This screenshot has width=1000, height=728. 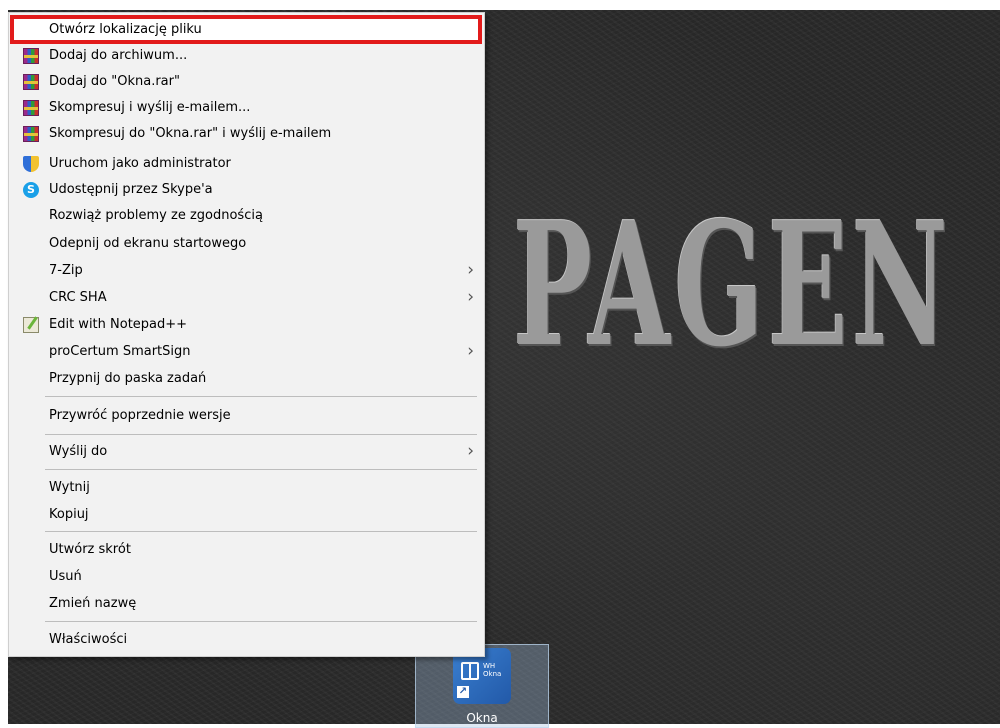 I want to click on menu-item-run-as-administrator: Uruchom jako administrator, so click(x=246, y=163).